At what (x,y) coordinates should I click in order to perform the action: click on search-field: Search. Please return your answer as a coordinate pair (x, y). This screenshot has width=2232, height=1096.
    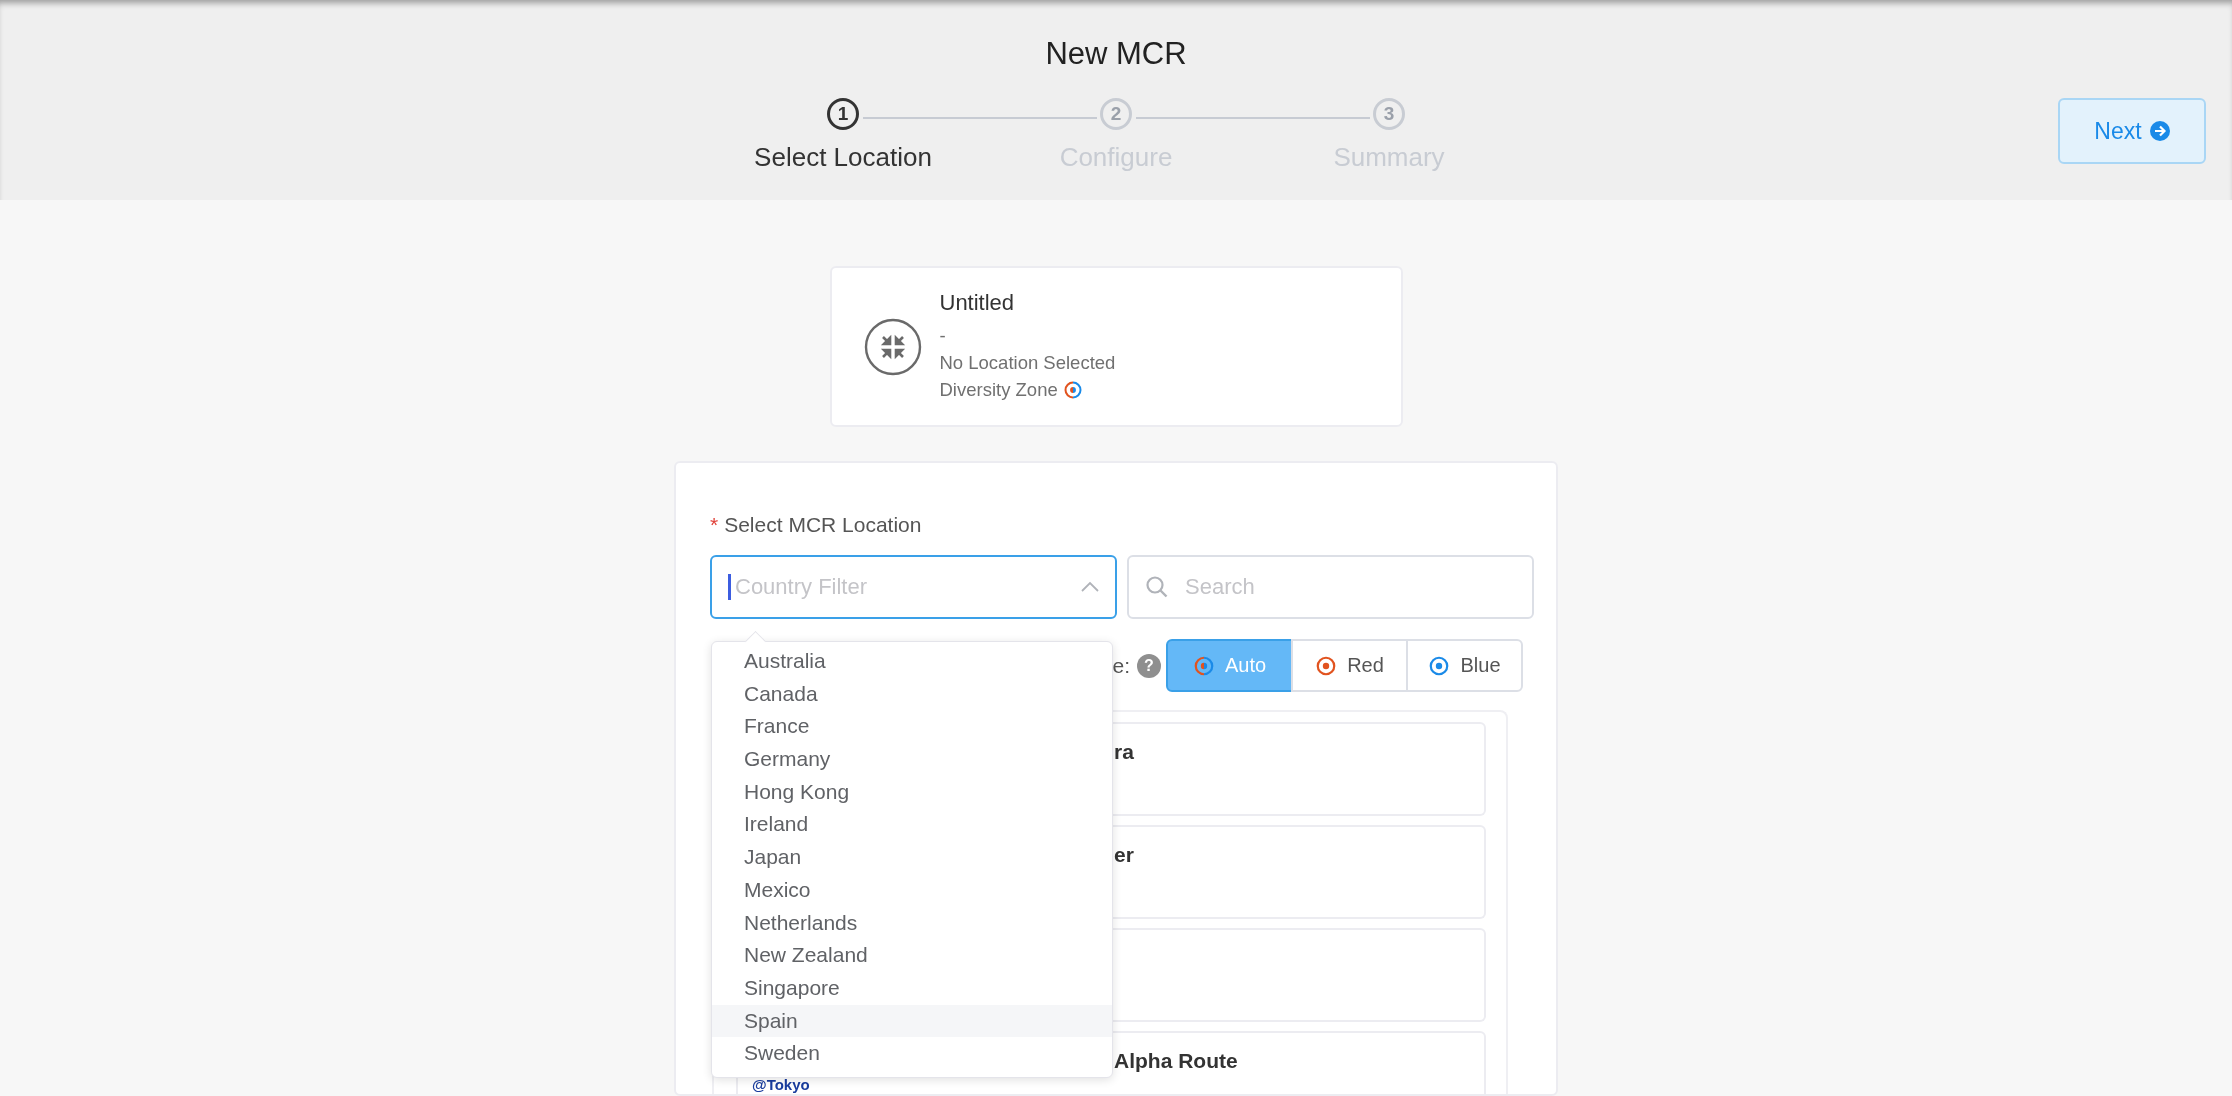
    Looking at the image, I should click on (1330, 587).